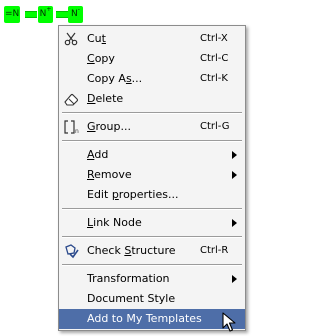  I want to click on menu-item-check-structure: Check Structure Ctrl-R, so click(152, 251).